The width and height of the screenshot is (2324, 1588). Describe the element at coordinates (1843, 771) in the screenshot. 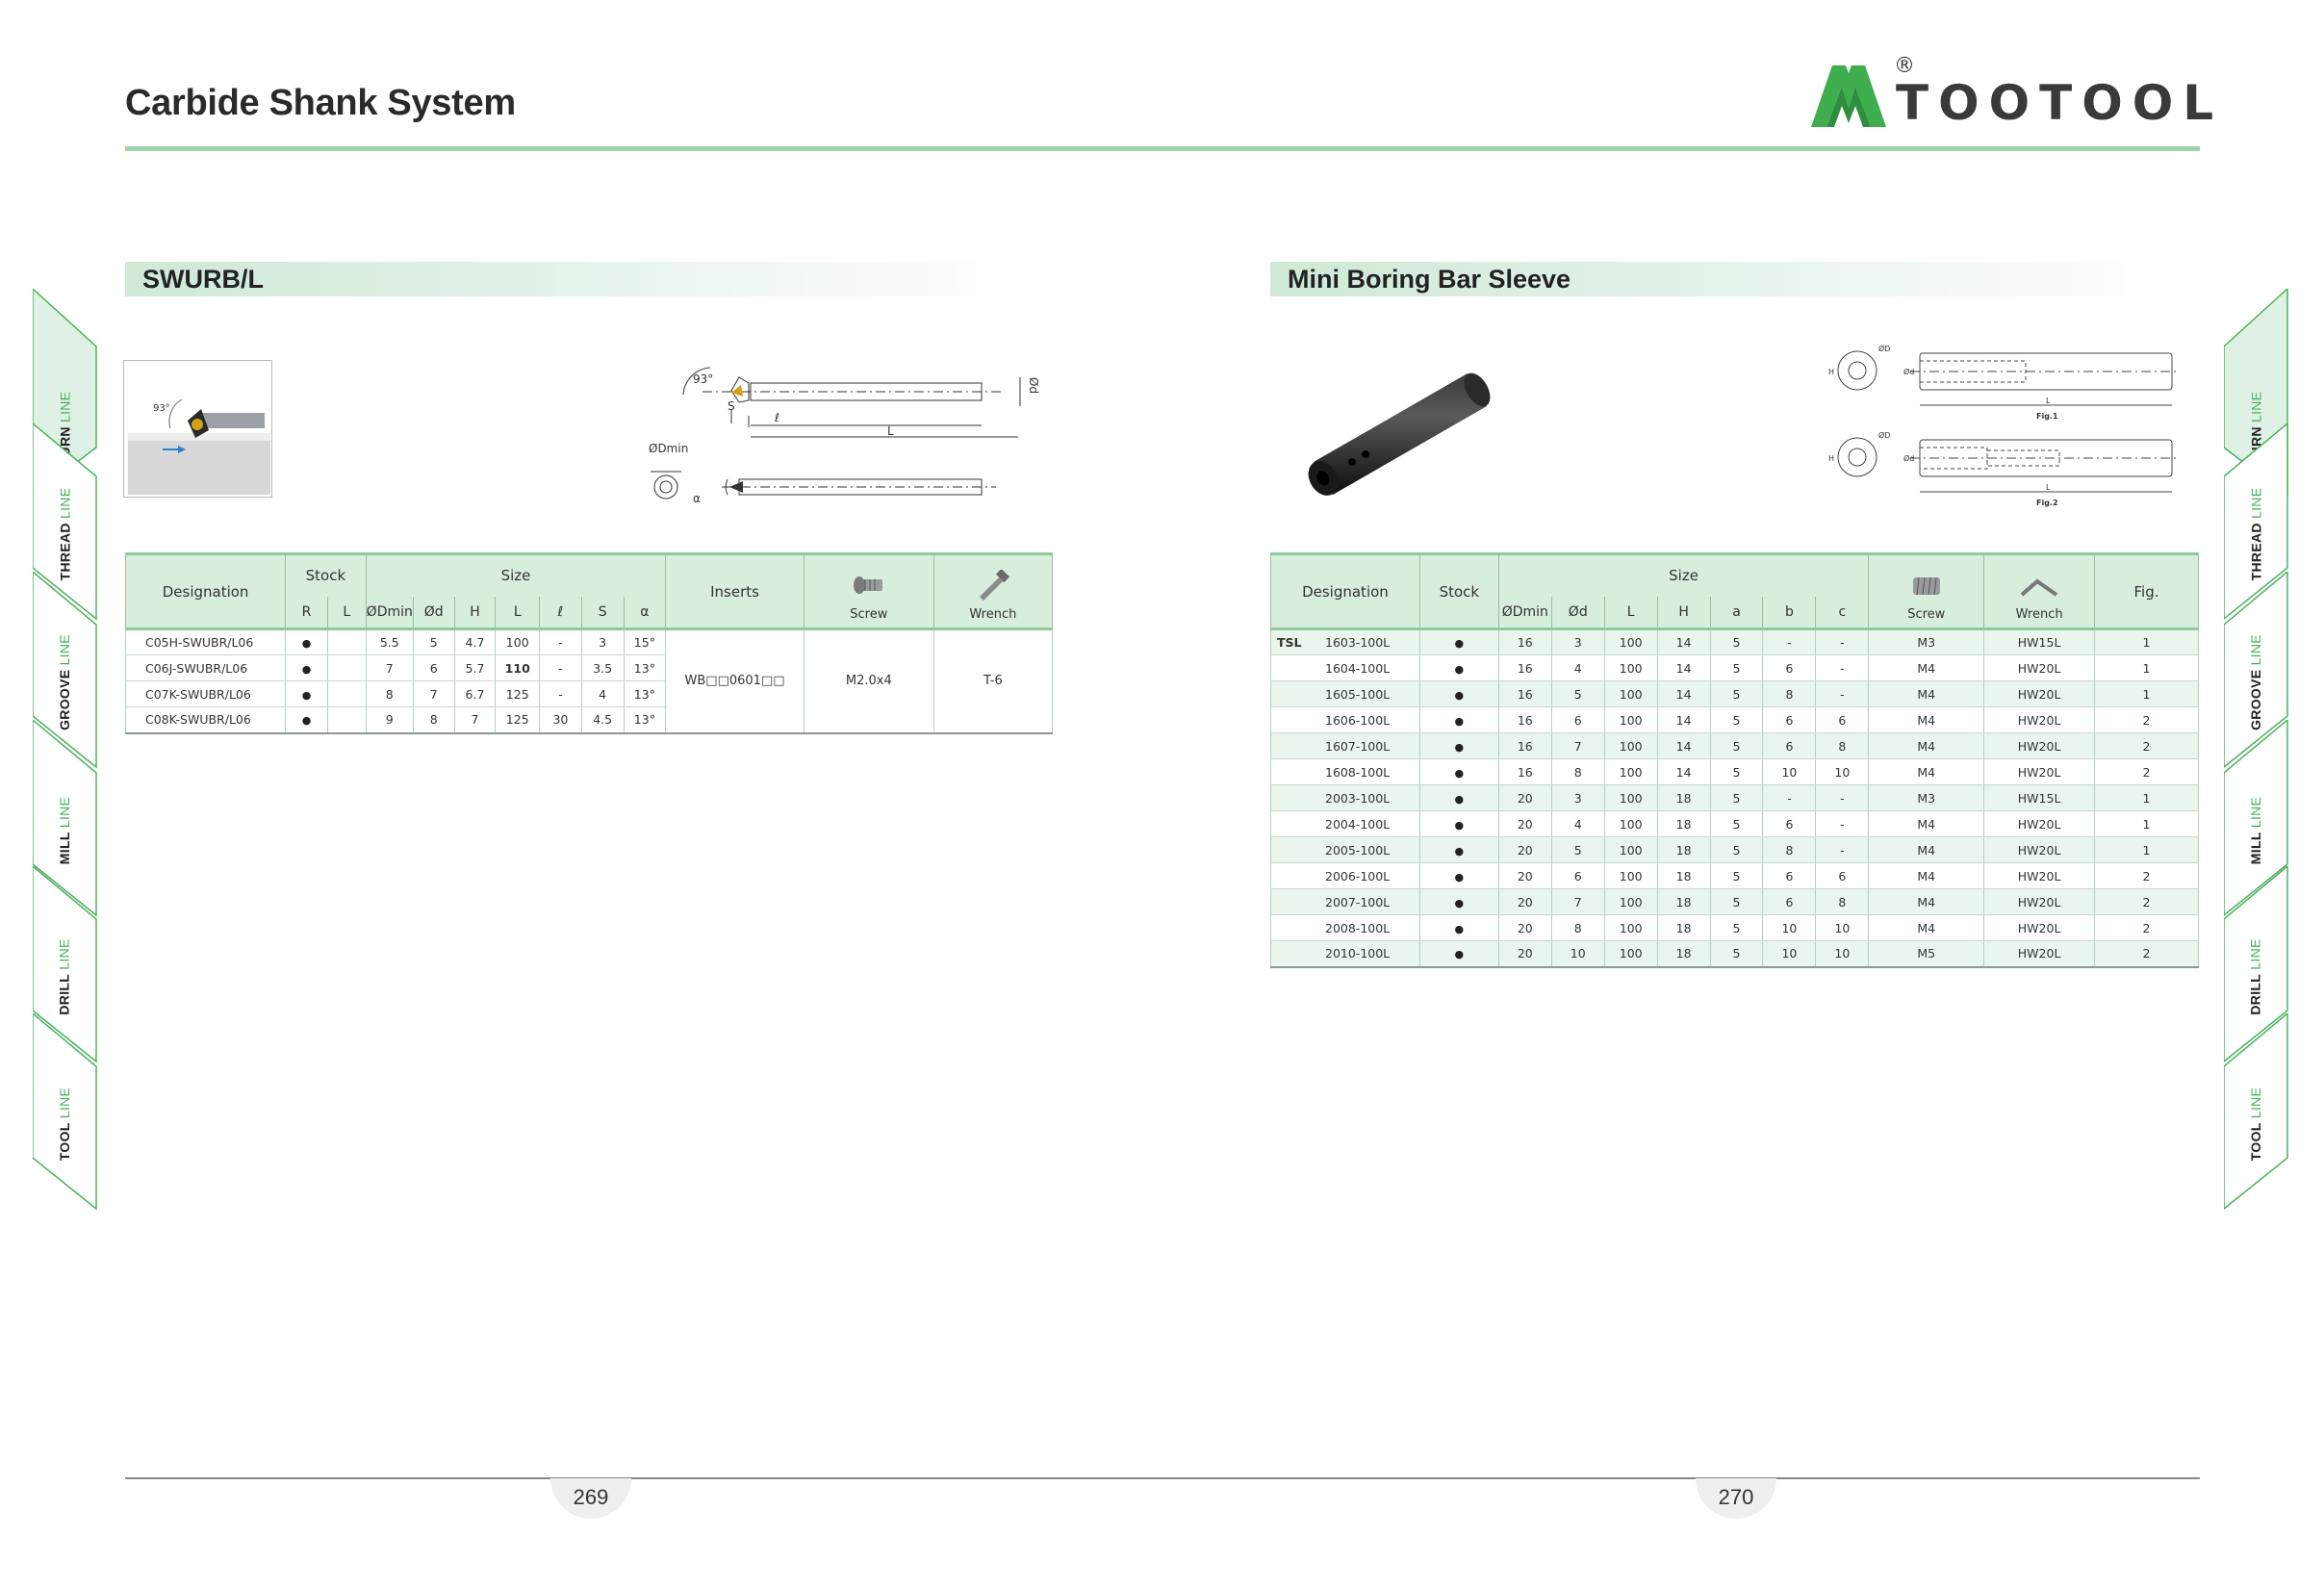

I see `table-cell: 10` at that location.